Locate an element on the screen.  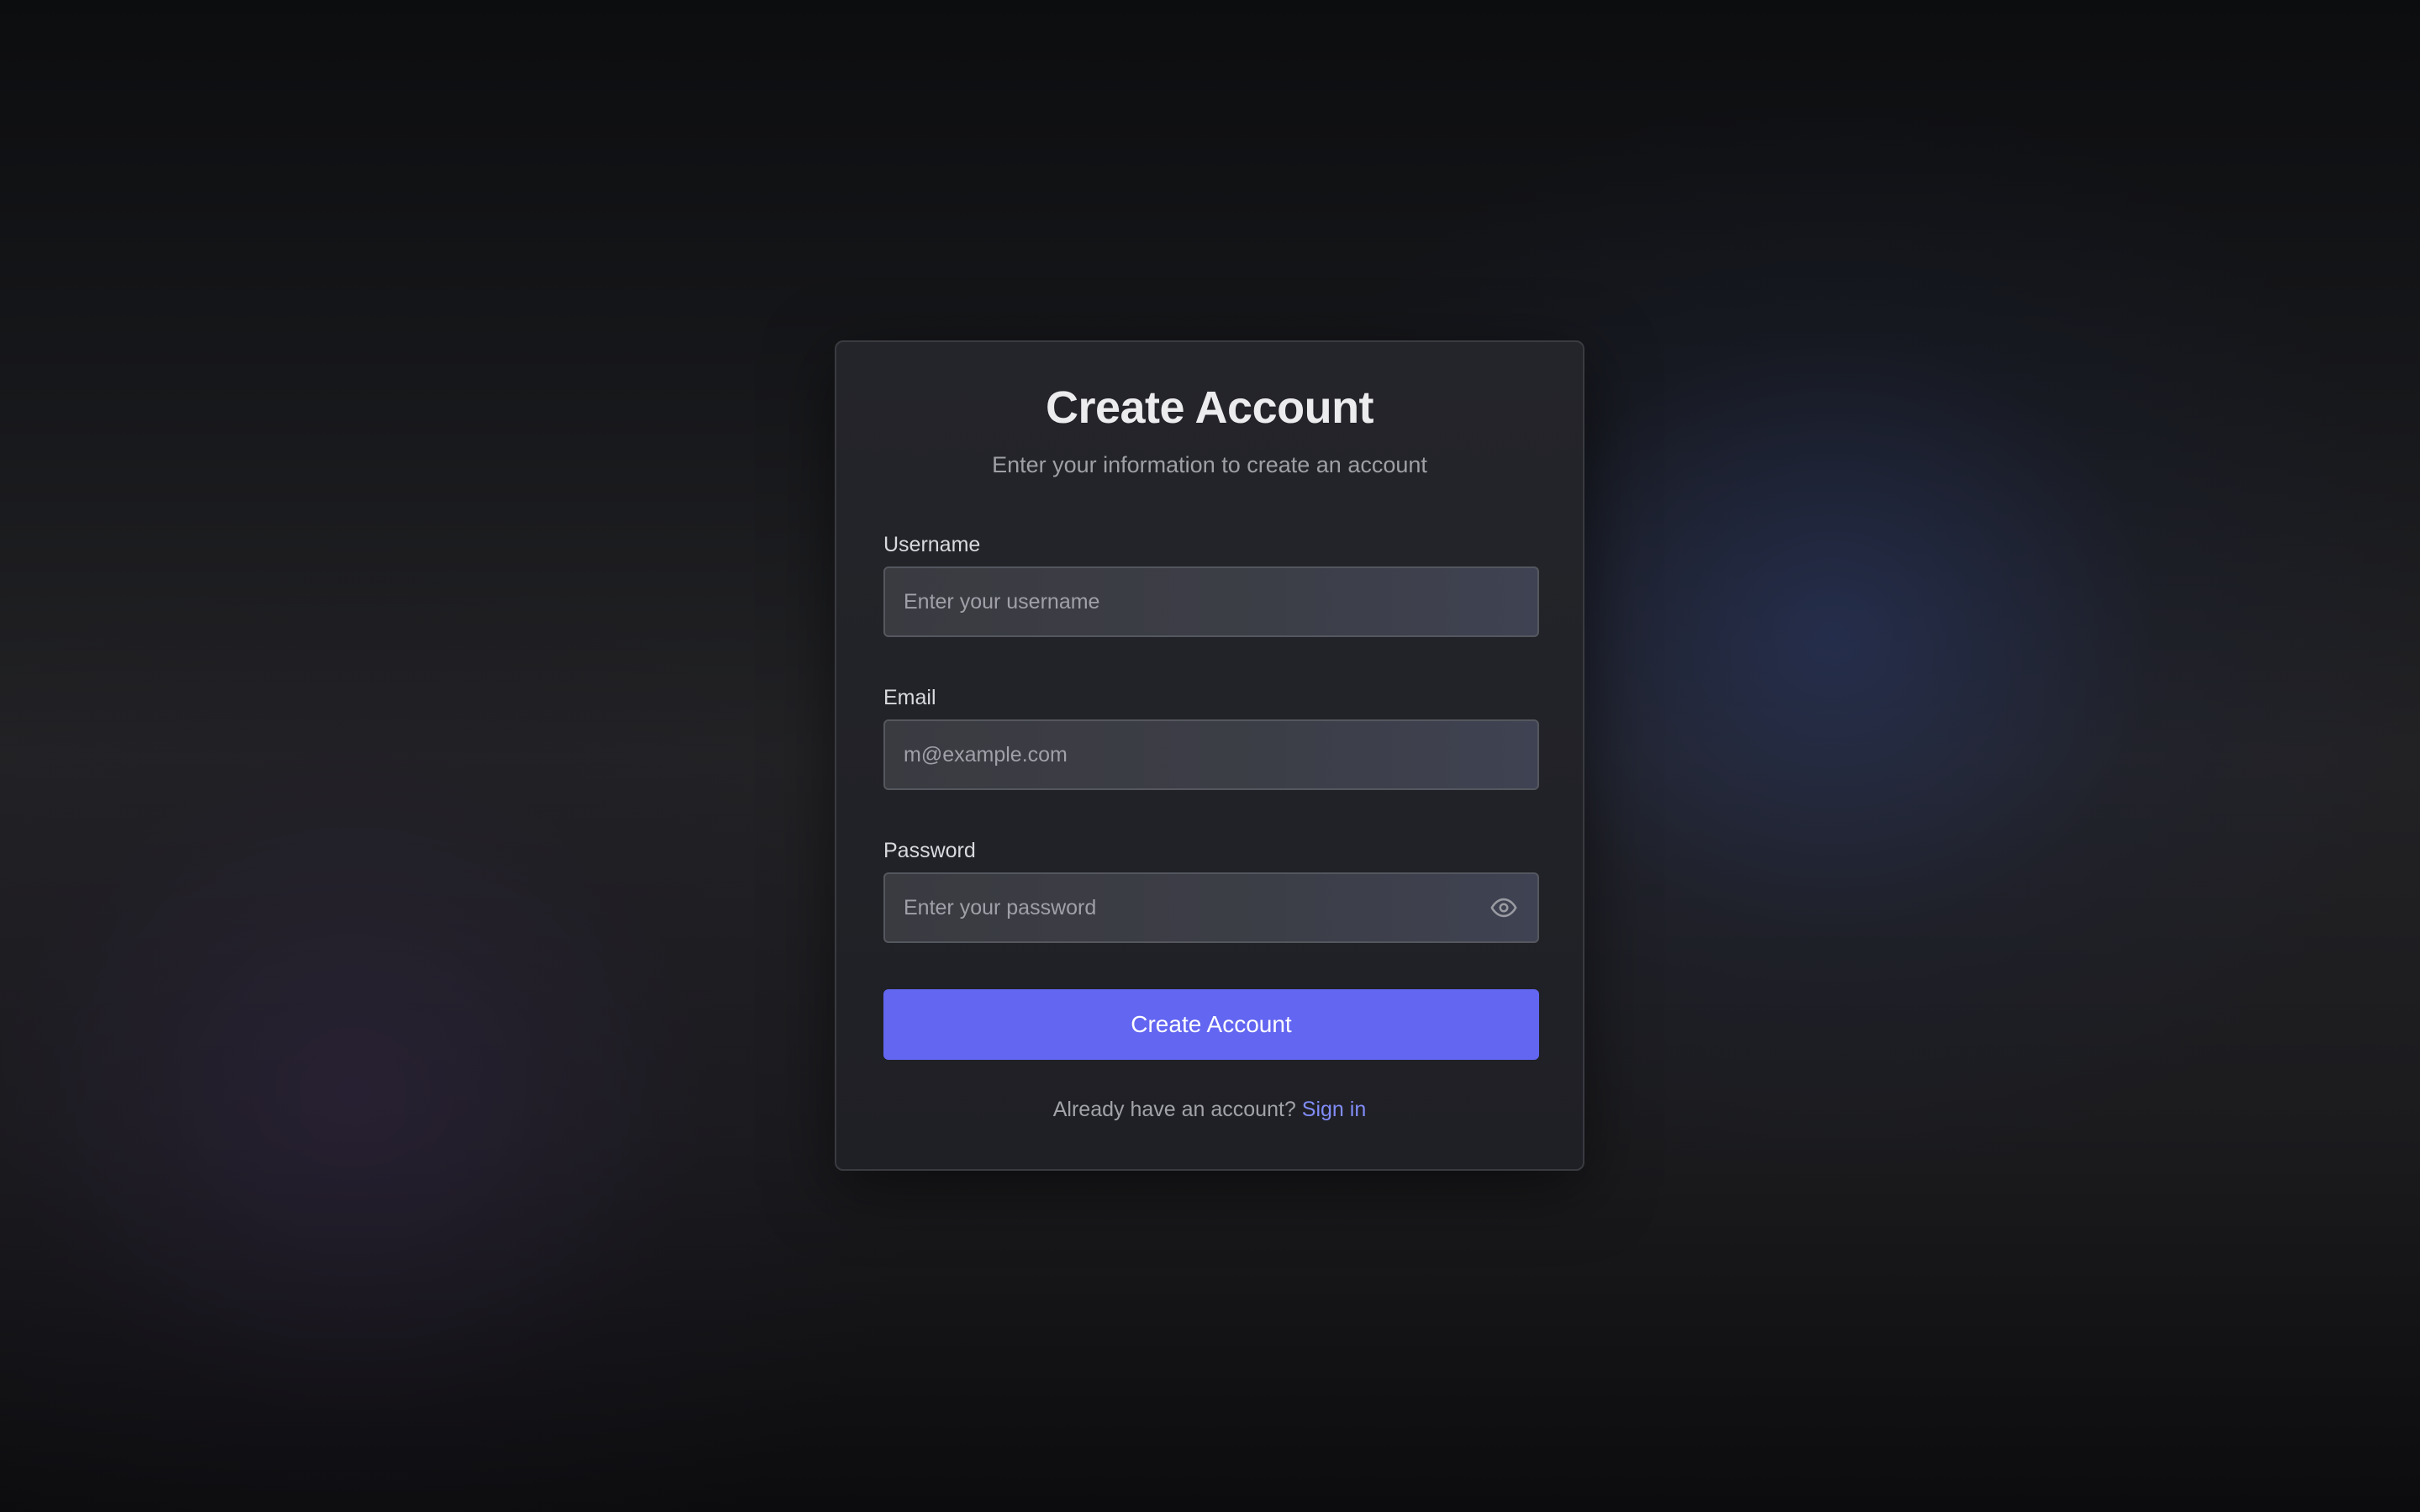
username-input is located at coordinates (1211, 602).